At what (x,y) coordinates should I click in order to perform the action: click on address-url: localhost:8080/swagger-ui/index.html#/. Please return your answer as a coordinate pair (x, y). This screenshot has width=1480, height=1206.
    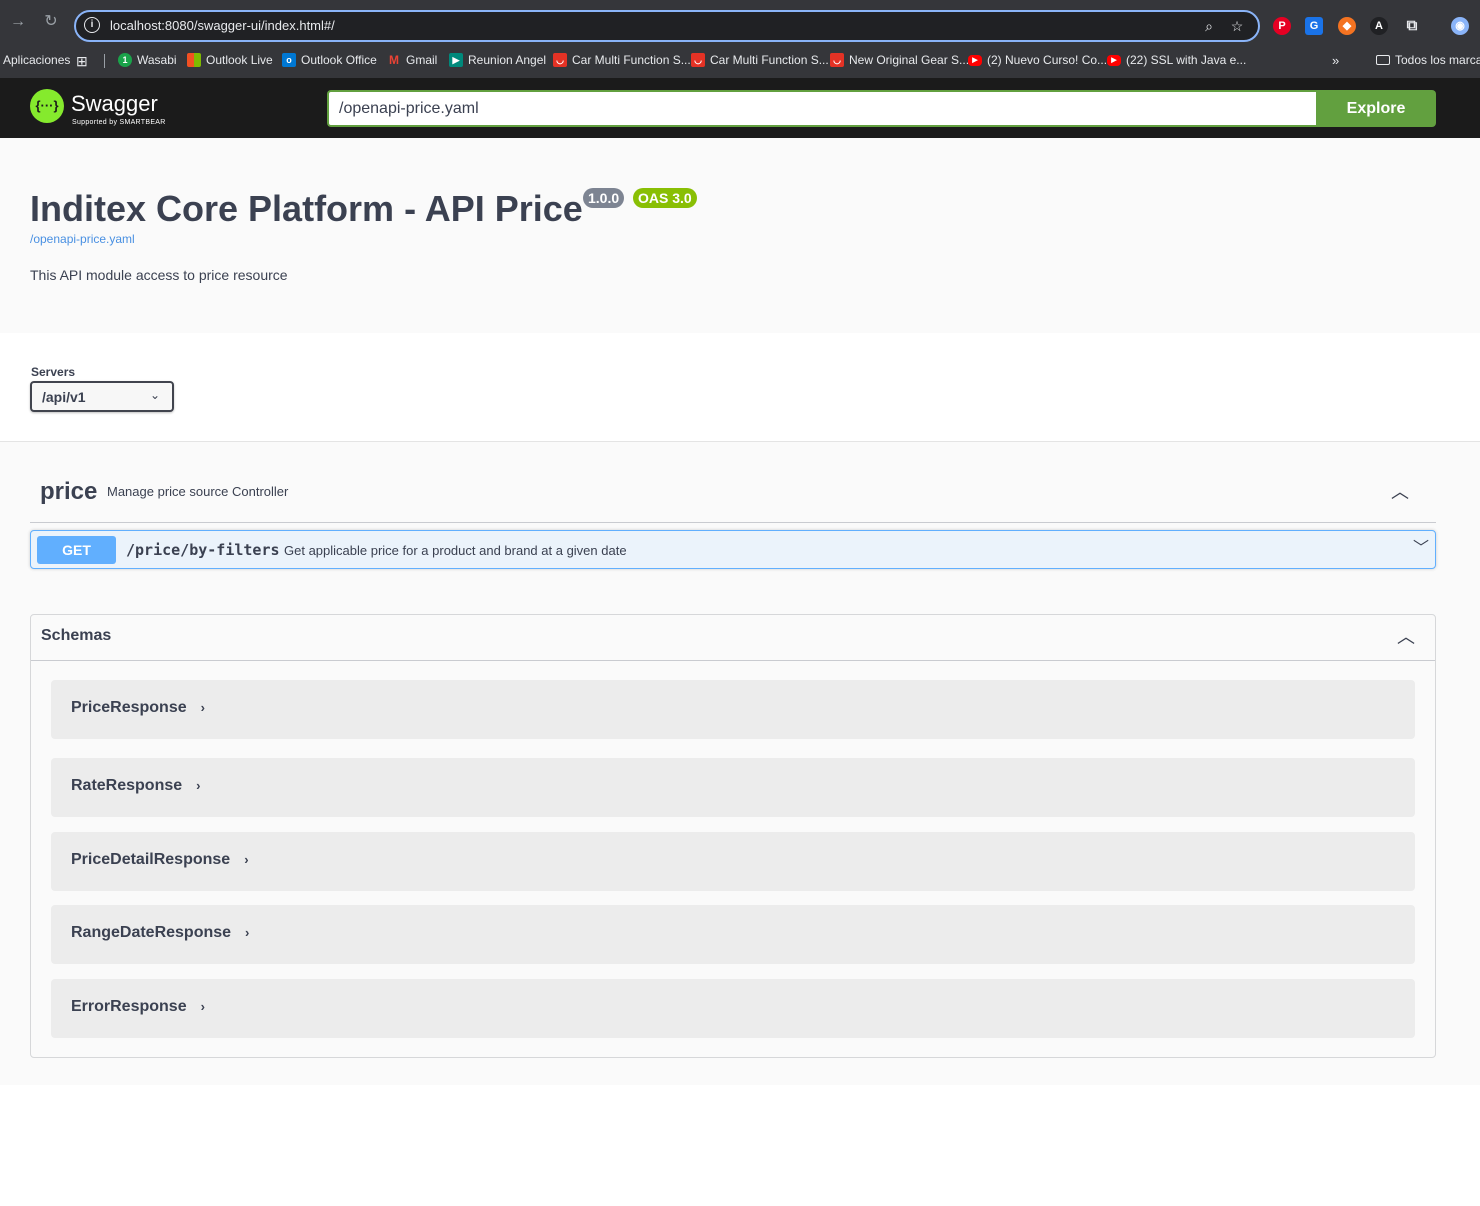
    Looking at the image, I should click on (222, 25).